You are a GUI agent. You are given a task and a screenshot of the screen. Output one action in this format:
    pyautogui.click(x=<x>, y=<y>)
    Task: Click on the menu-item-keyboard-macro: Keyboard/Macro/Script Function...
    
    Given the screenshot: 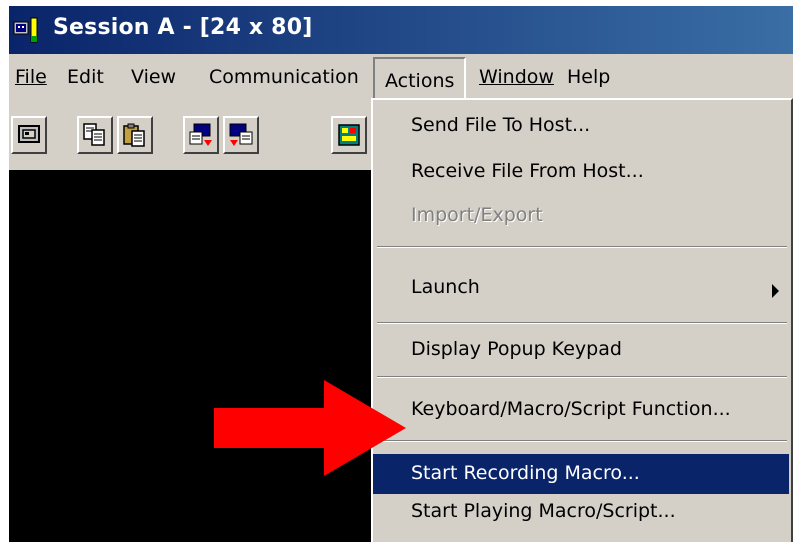 What is the action you would take?
    pyautogui.click(x=581, y=414)
    